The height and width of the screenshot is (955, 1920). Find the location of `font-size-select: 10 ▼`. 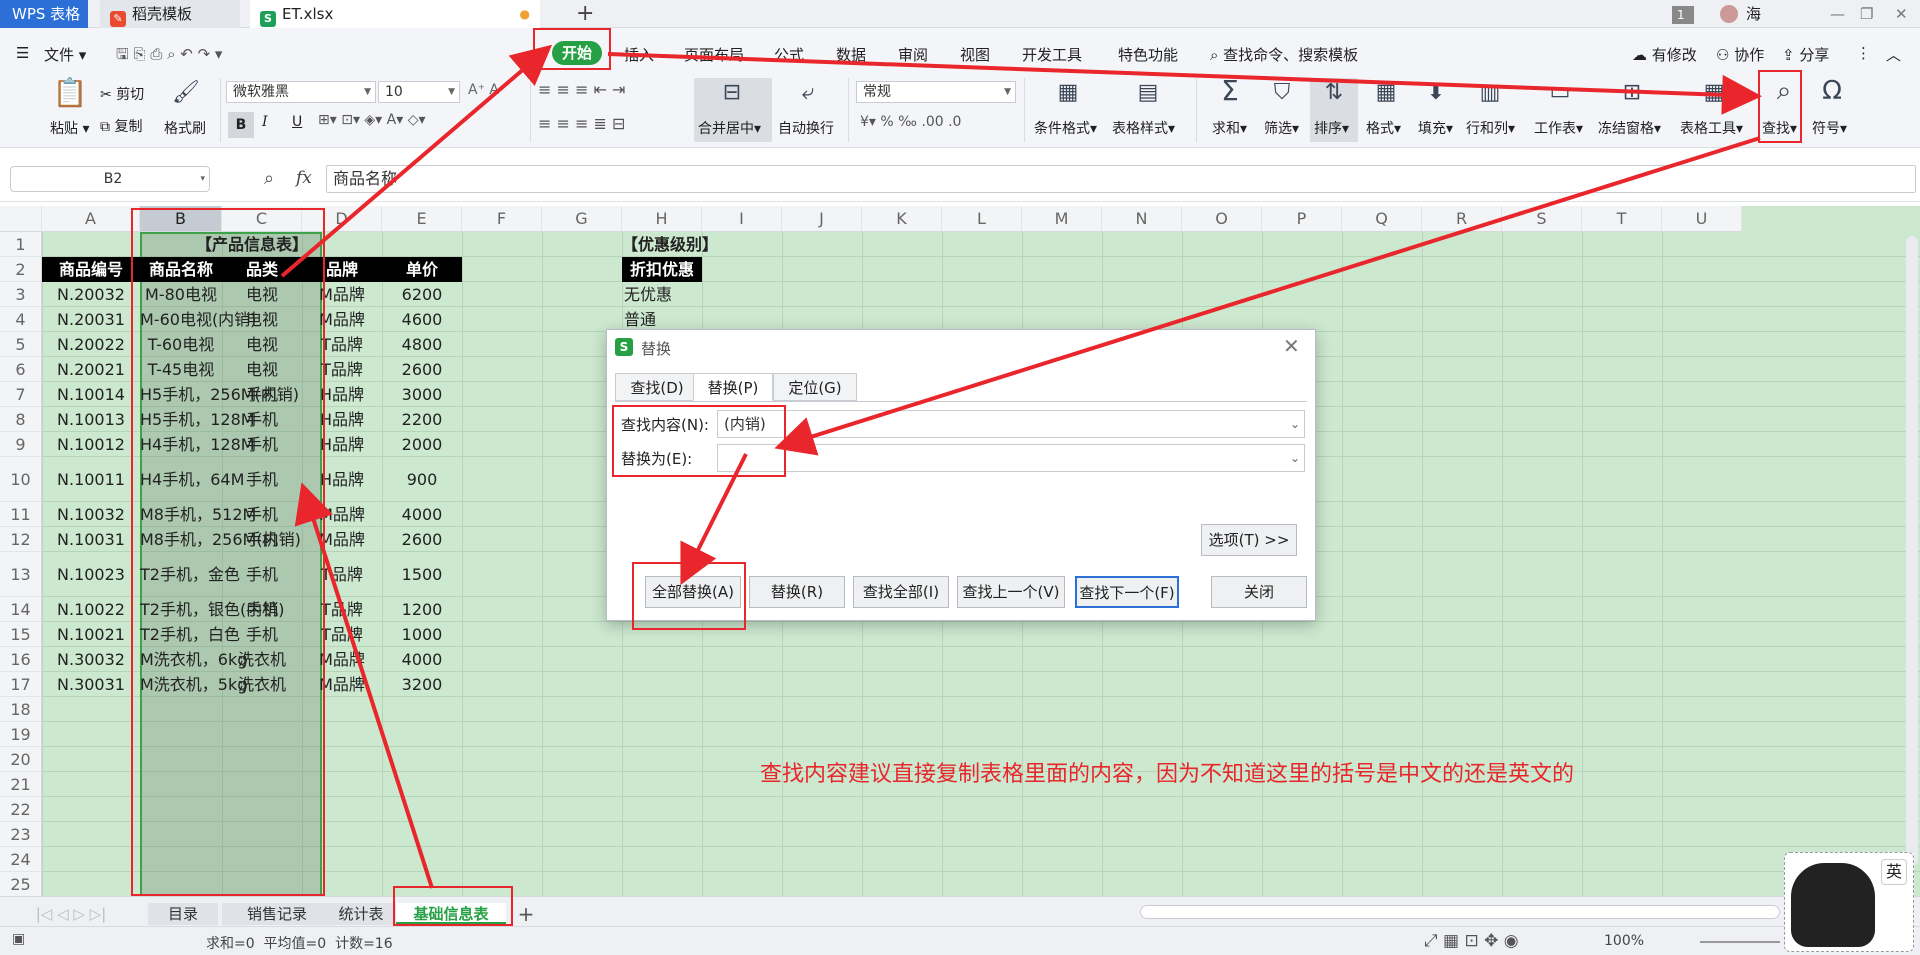

font-size-select: 10 ▼ is located at coordinates (419, 92).